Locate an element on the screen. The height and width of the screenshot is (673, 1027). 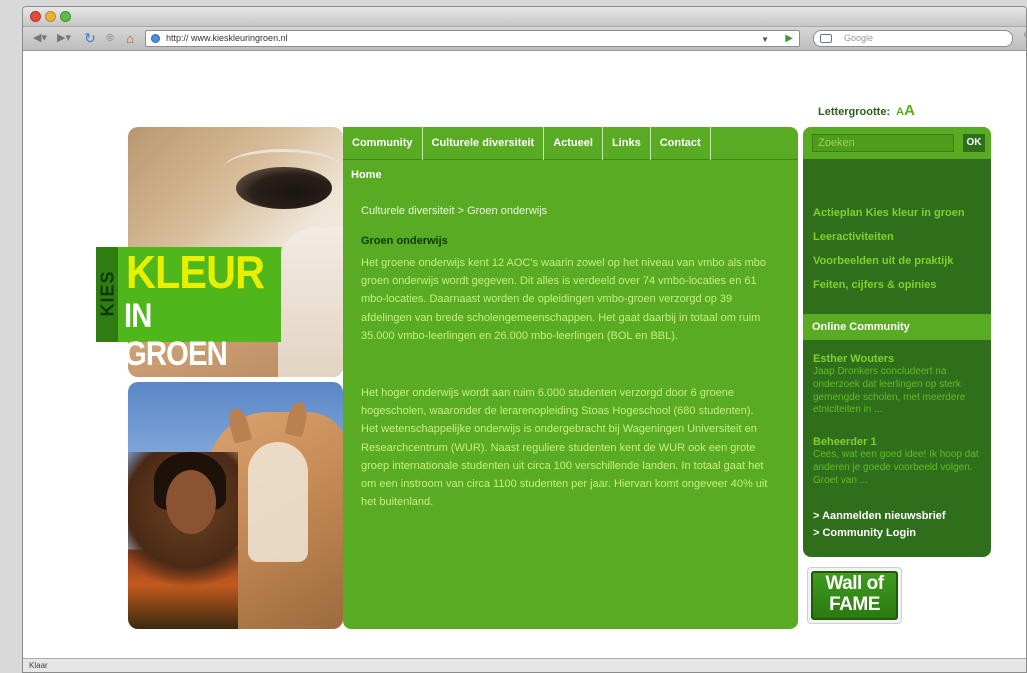
url-dropdown-icon: ▼ is located at coordinates (765, 39).